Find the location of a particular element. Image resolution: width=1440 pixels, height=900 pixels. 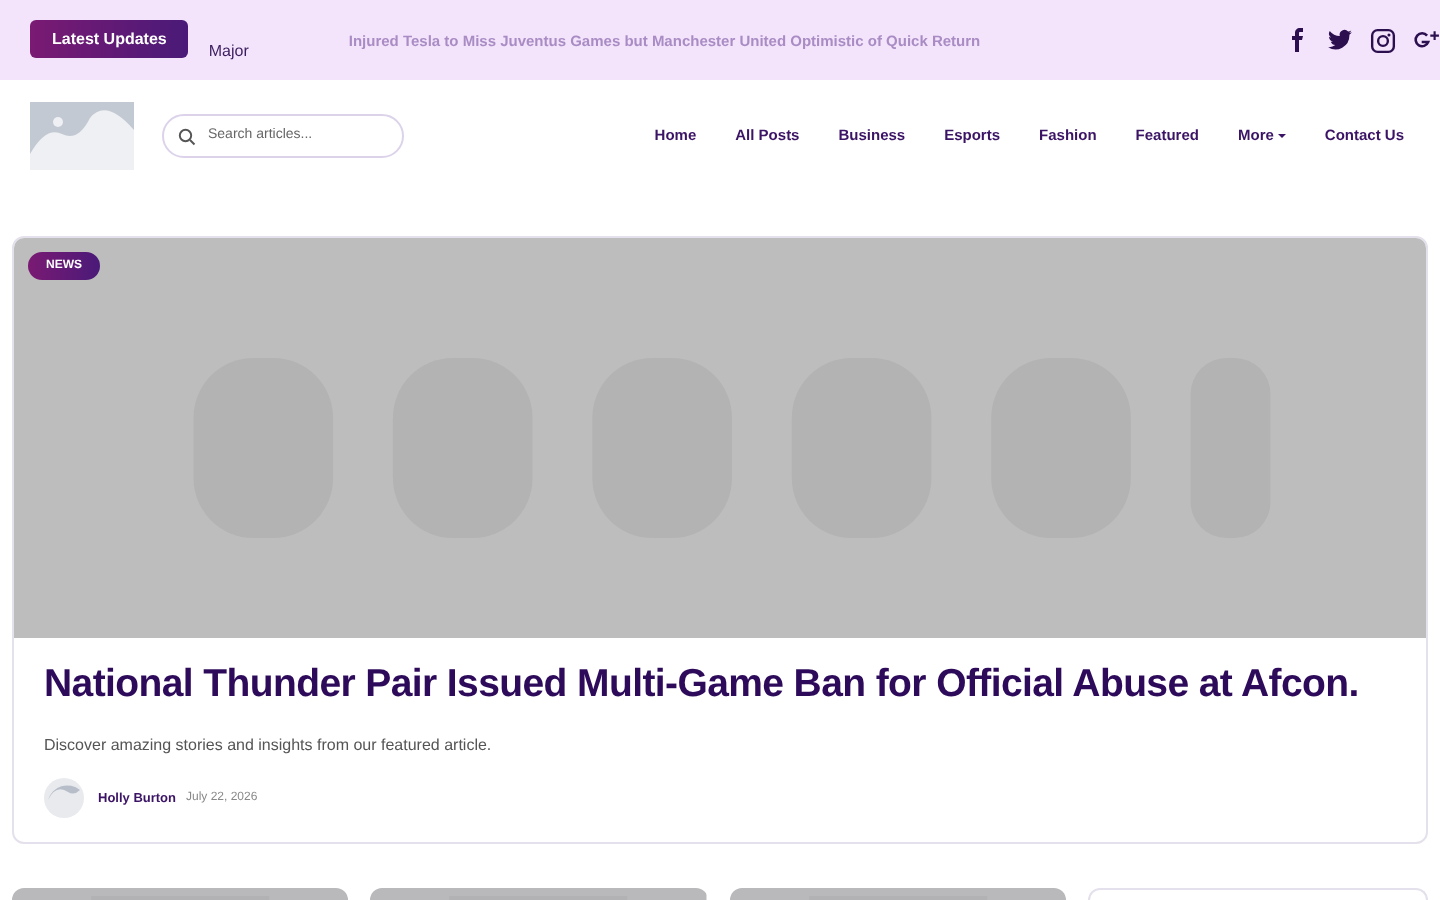

avatar-icon is located at coordinates (64, 798).